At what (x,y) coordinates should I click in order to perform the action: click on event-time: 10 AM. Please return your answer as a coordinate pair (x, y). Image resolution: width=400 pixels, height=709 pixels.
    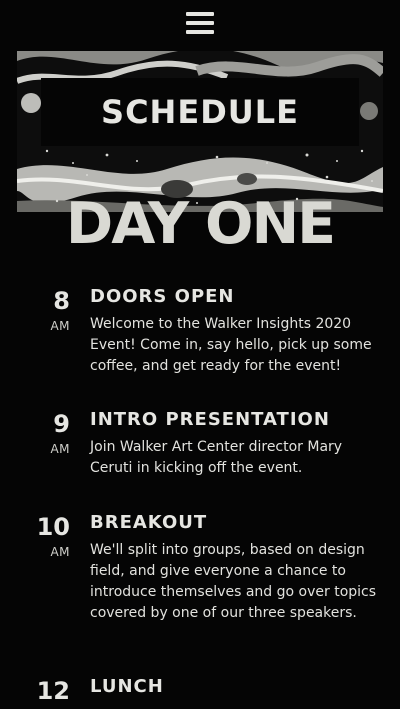
    Looking at the image, I should click on (45, 536).